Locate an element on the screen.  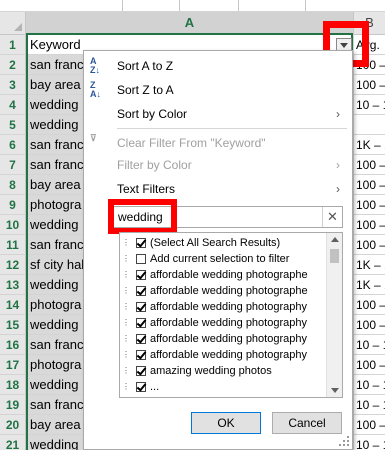
row-number: 5 is located at coordinates (13, 125).